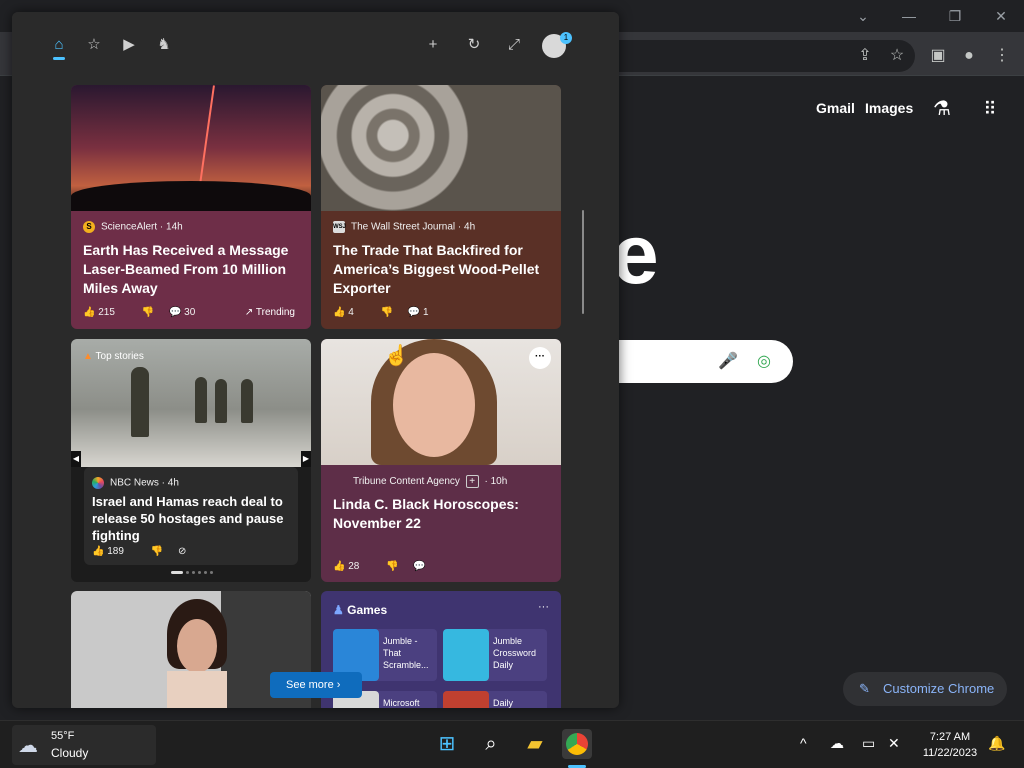 This screenshot has width=1024, height=768. What do you see at coordinates (315, 44) in the screenshot?
I see `widgets-header: ⌂ ☆ ▶ ♞ + ↻ ⤢ 1` at bounding box center [315, 44].